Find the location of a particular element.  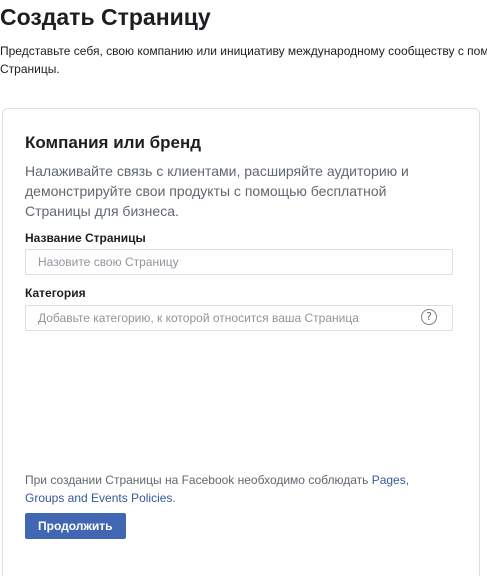

policies-link: Pages, is located at coordinates (390, 480).